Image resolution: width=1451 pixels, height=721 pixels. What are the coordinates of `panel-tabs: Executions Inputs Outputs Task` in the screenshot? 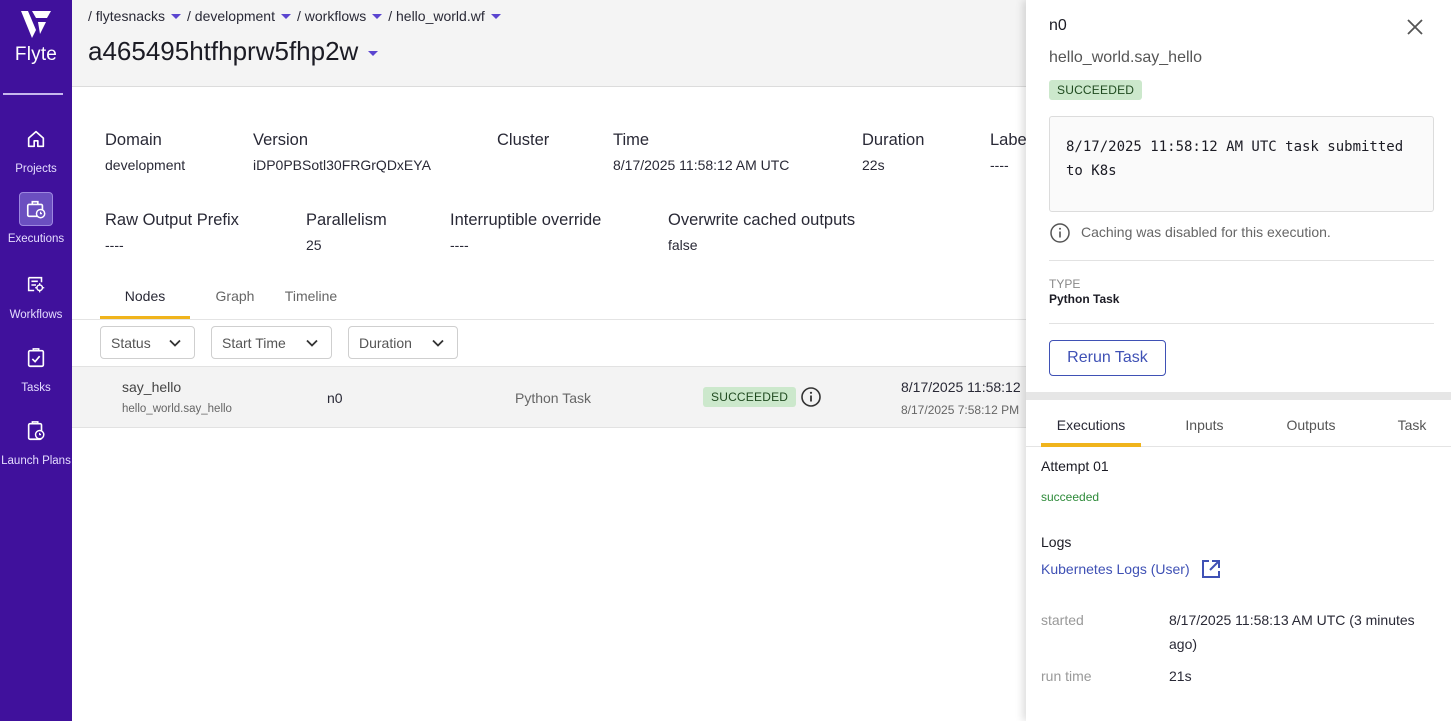 It's located at (1238, 426).